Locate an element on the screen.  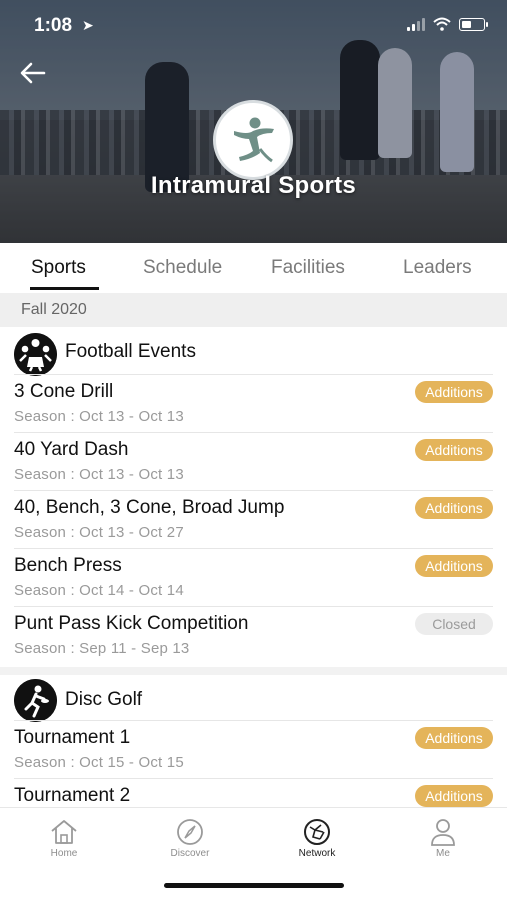
group-separator is located at coordinates (253, 671).